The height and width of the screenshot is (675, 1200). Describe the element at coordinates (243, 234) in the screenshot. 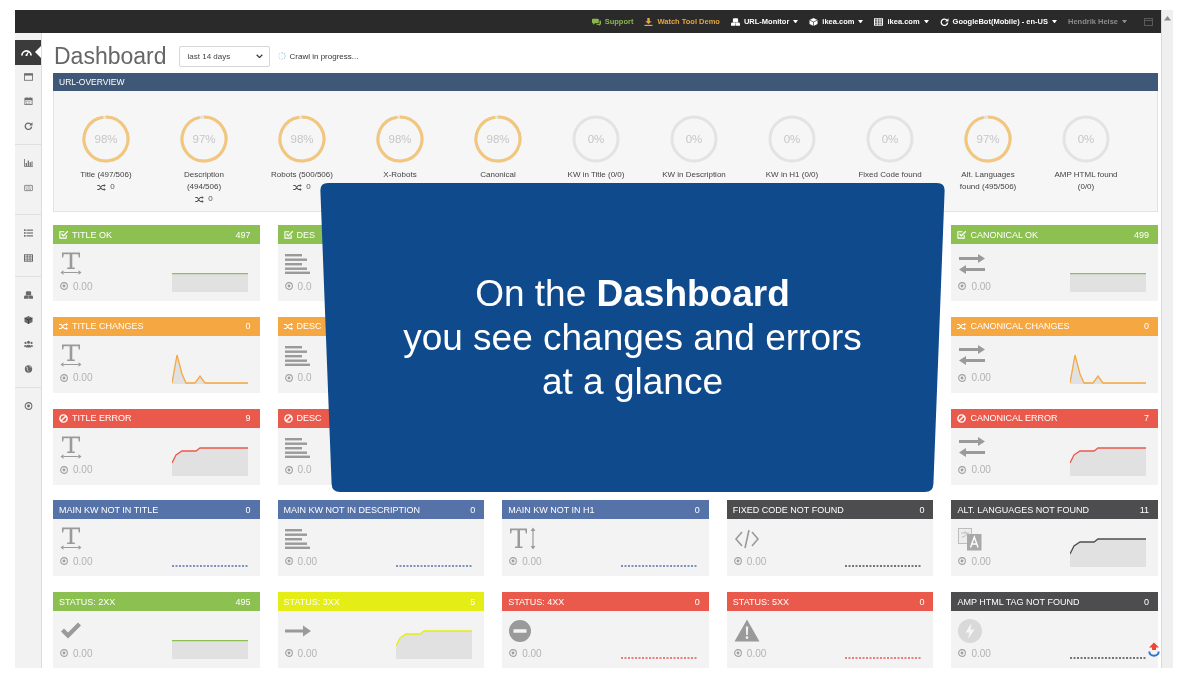

I see `card-count: 497` at that location.